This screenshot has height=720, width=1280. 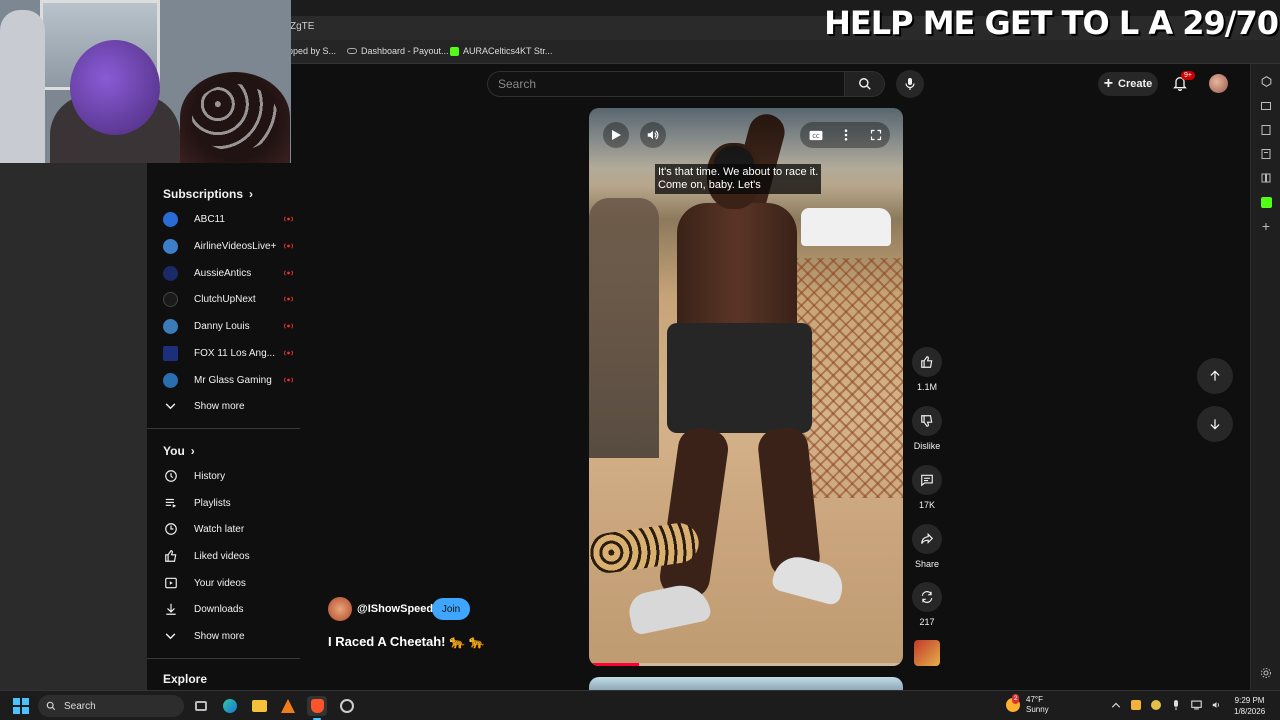 What do you see at coordinates (1116, 705) in the screenshot?
I see `chevron-up-icon` at bounding box center [1116, 705].